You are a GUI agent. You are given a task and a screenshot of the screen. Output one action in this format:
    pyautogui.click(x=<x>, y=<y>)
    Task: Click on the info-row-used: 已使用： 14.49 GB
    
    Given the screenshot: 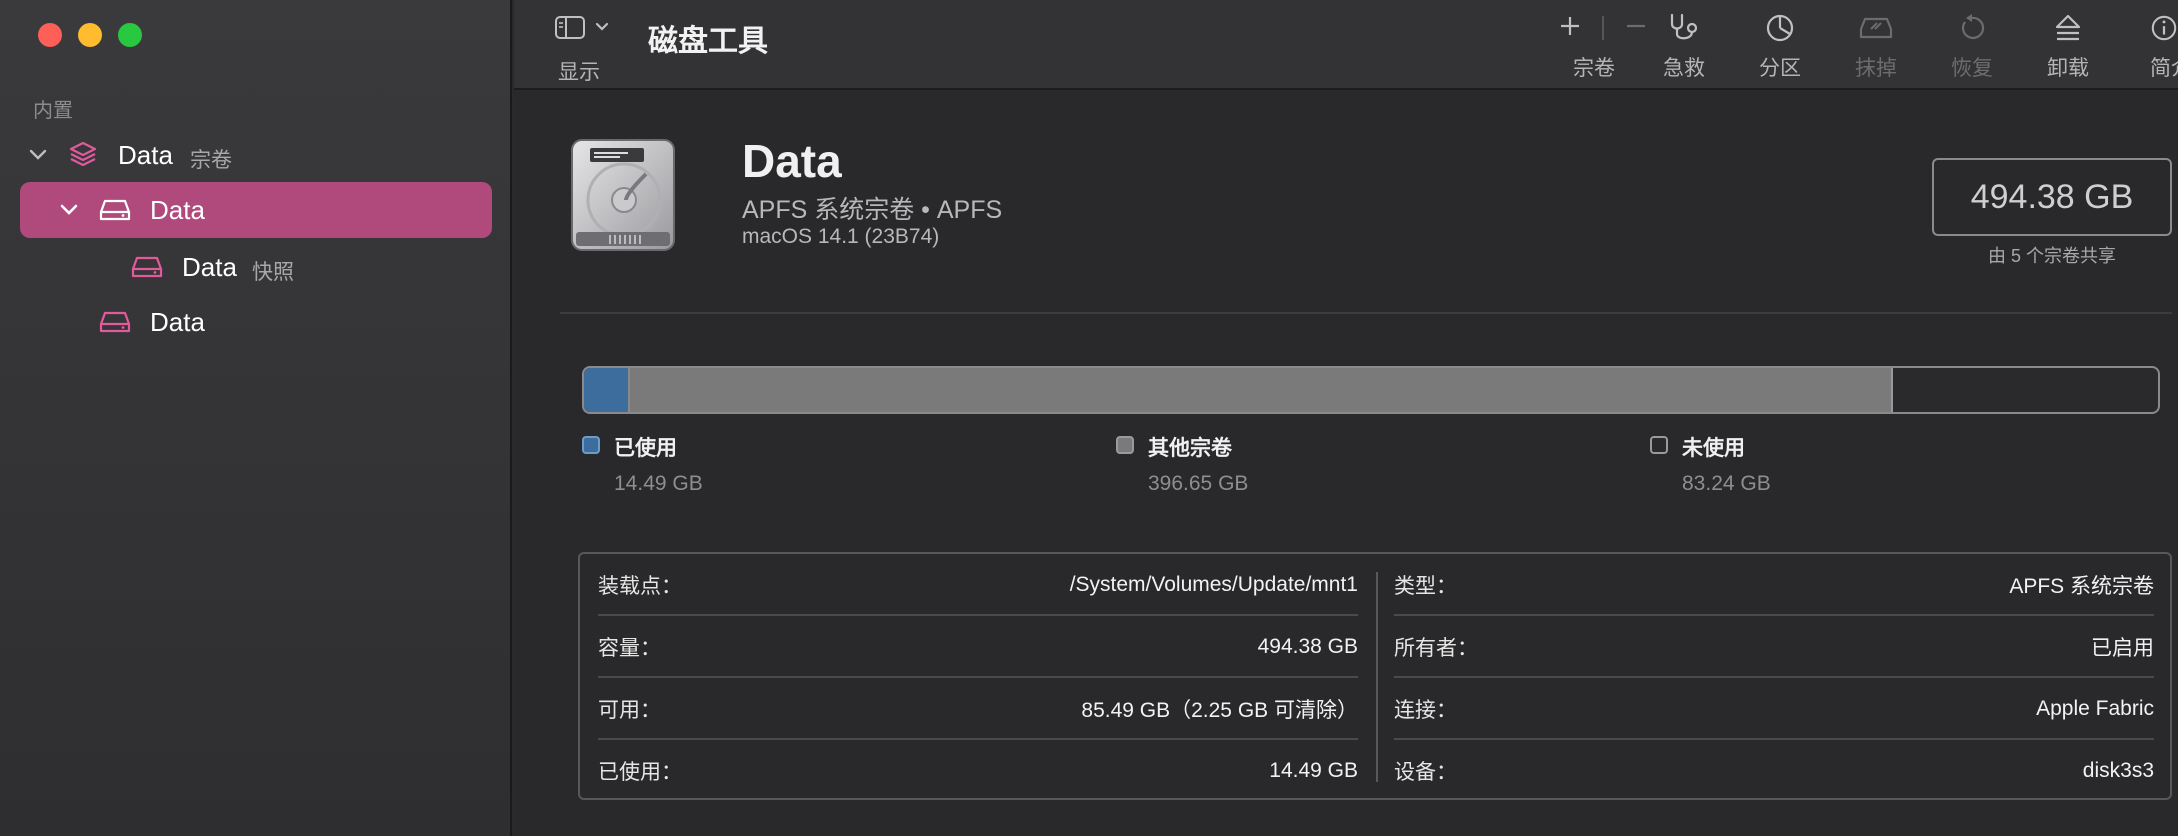 What is the action you would take?
    pyautogui.click(x=978, y=771)
    